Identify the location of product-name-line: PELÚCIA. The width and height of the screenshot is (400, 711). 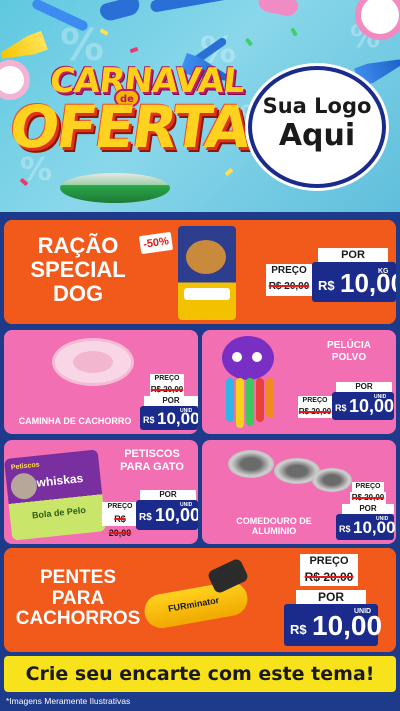
(349, 345).